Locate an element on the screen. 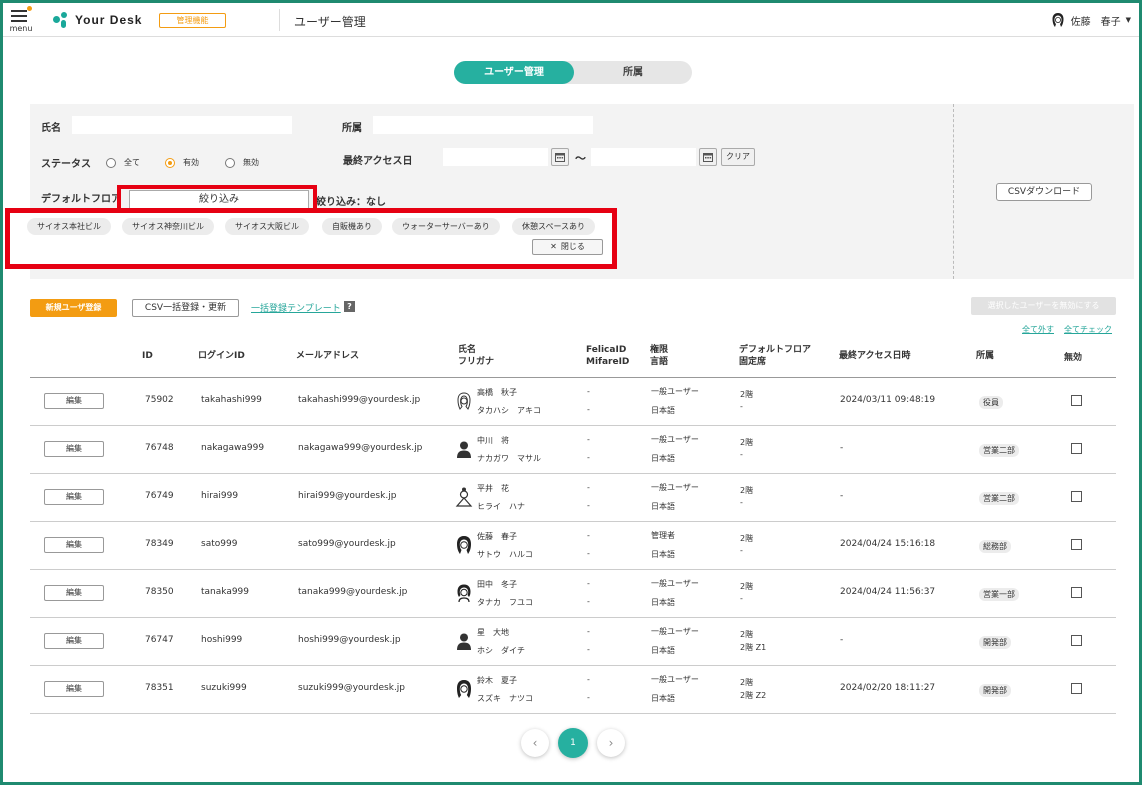 Image resolution: width=1142 pixels, height=785 pixels. cell-role: 管理者 is located at coordinates (663, 535).